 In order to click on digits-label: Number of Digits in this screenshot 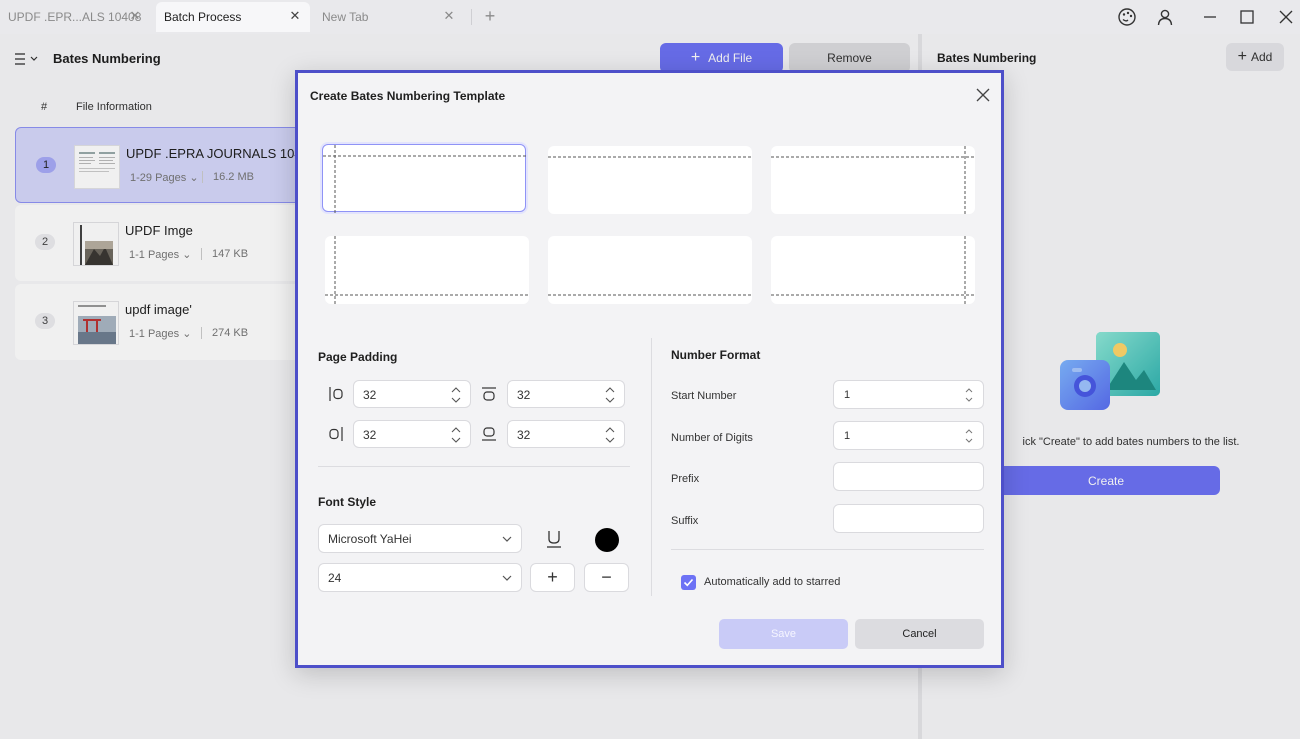, I will do `click(712, 438)`.